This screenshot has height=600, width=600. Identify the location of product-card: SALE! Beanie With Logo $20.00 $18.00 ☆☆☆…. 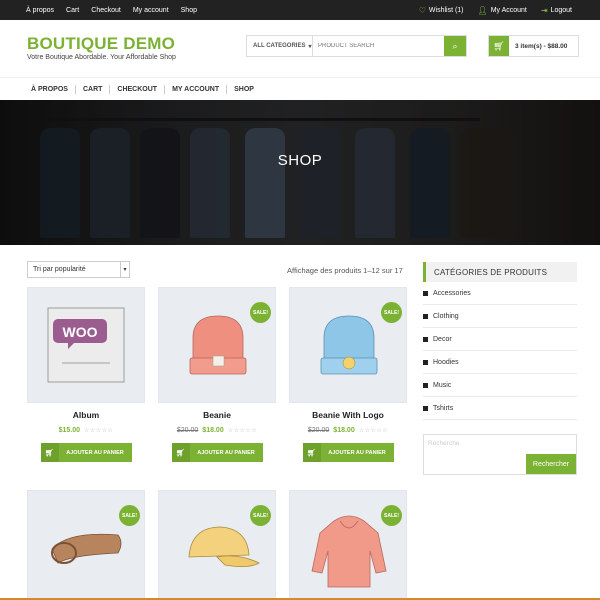
(348, 374).